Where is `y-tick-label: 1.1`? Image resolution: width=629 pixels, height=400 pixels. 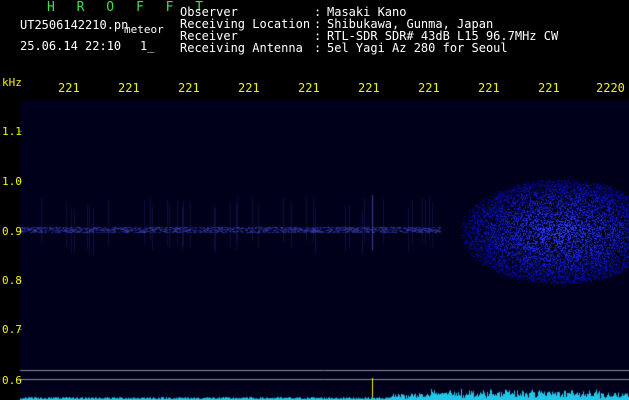 y-tick-label: 1.1 is located at coordinates (12, 131).